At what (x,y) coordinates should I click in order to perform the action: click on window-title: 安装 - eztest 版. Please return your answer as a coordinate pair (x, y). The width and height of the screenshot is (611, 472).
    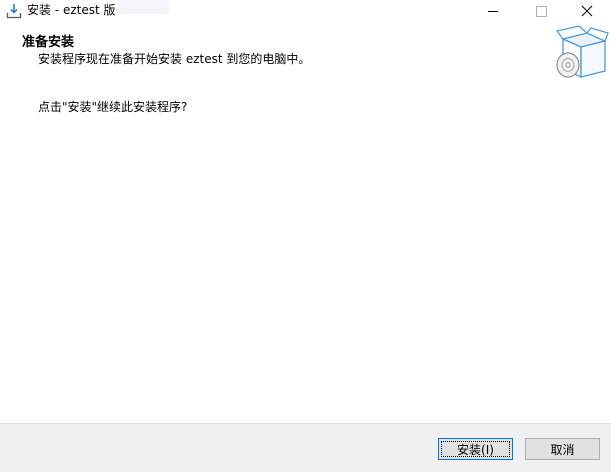
    Looking at the image, I should click on (71, 10).